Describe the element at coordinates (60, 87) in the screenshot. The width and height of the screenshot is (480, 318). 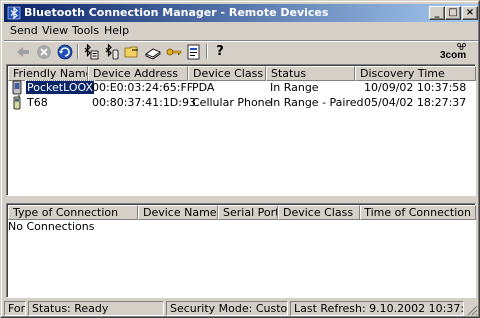
I see `device-name: PocketLOOX` at that location.